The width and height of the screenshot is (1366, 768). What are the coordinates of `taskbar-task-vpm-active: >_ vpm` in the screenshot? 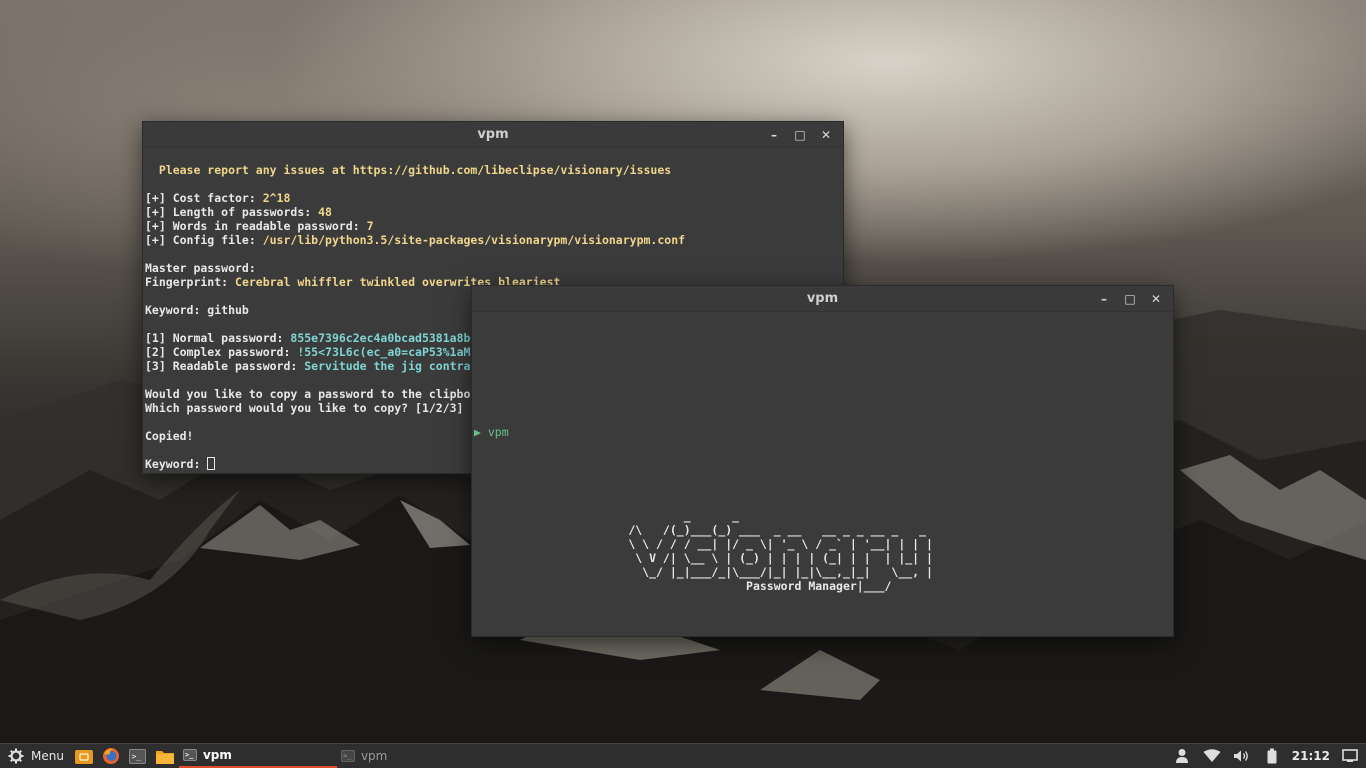 It's located at (257, 756).